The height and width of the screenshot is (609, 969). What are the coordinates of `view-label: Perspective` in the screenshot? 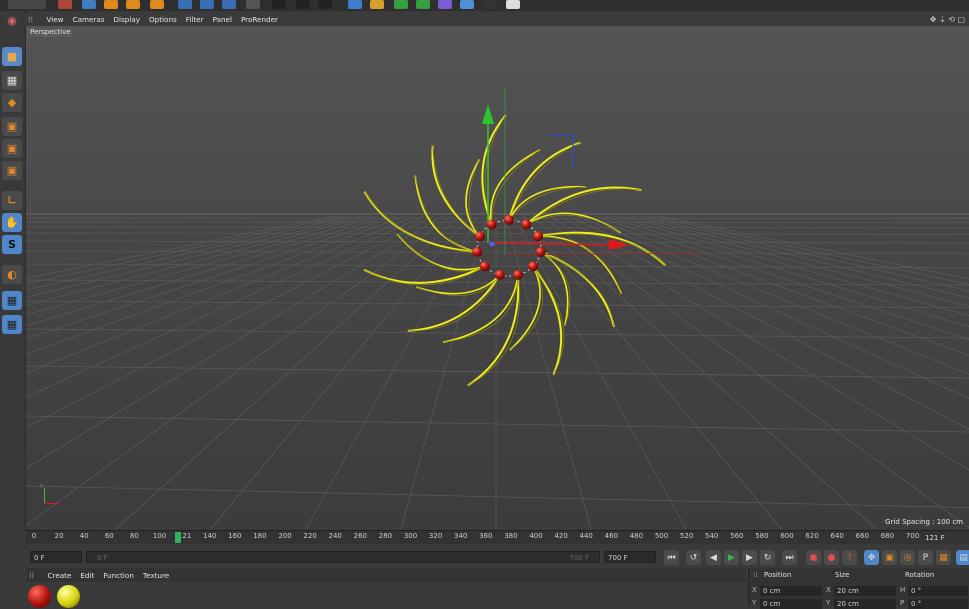 It's located at (50, 32).